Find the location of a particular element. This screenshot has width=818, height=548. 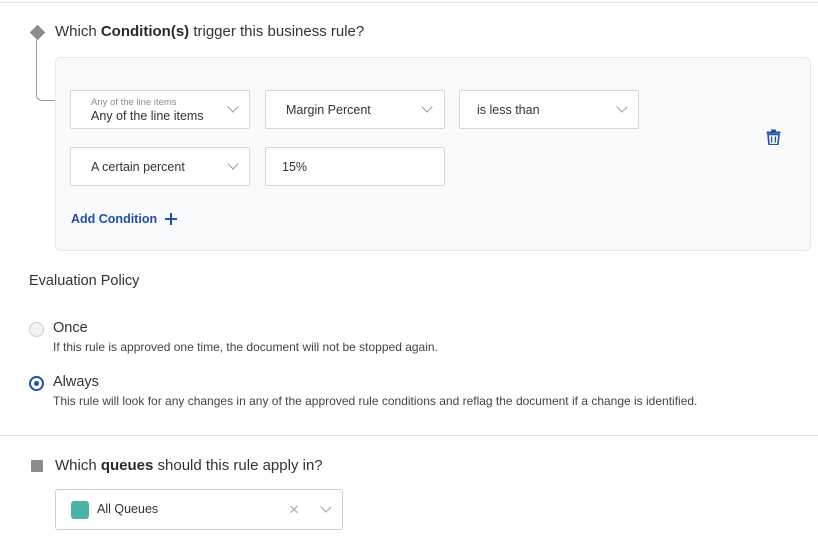

queue-select: All Queues × is located at coordinates (199, 509).